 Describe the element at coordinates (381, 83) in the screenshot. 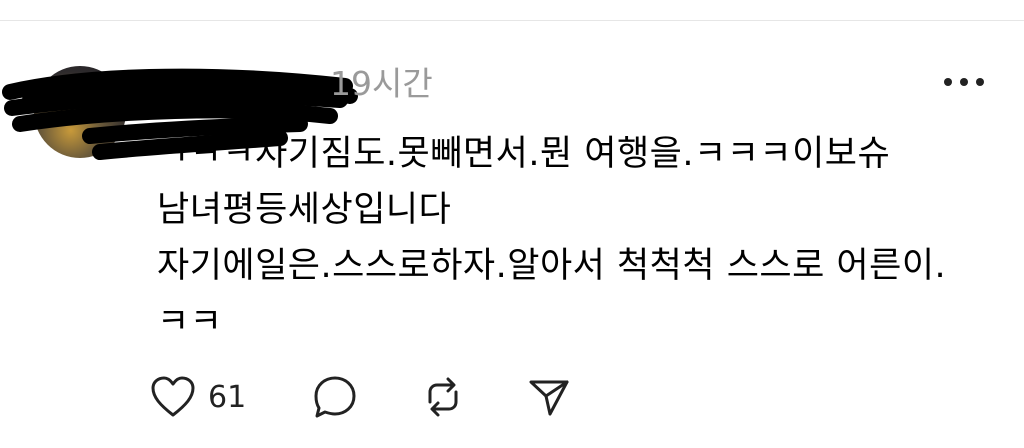

I see `post-timestamp: 19시간` at that location.